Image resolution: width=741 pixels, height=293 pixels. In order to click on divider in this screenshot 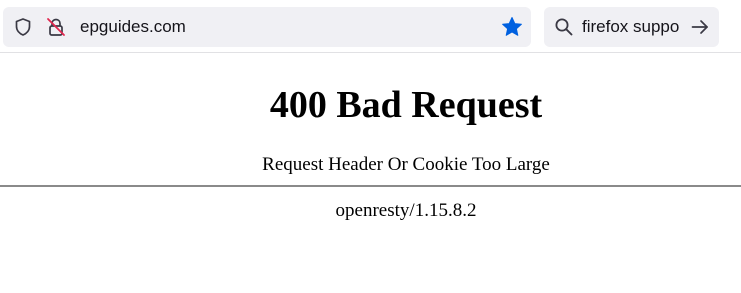, I will do `click(370, 186)`.